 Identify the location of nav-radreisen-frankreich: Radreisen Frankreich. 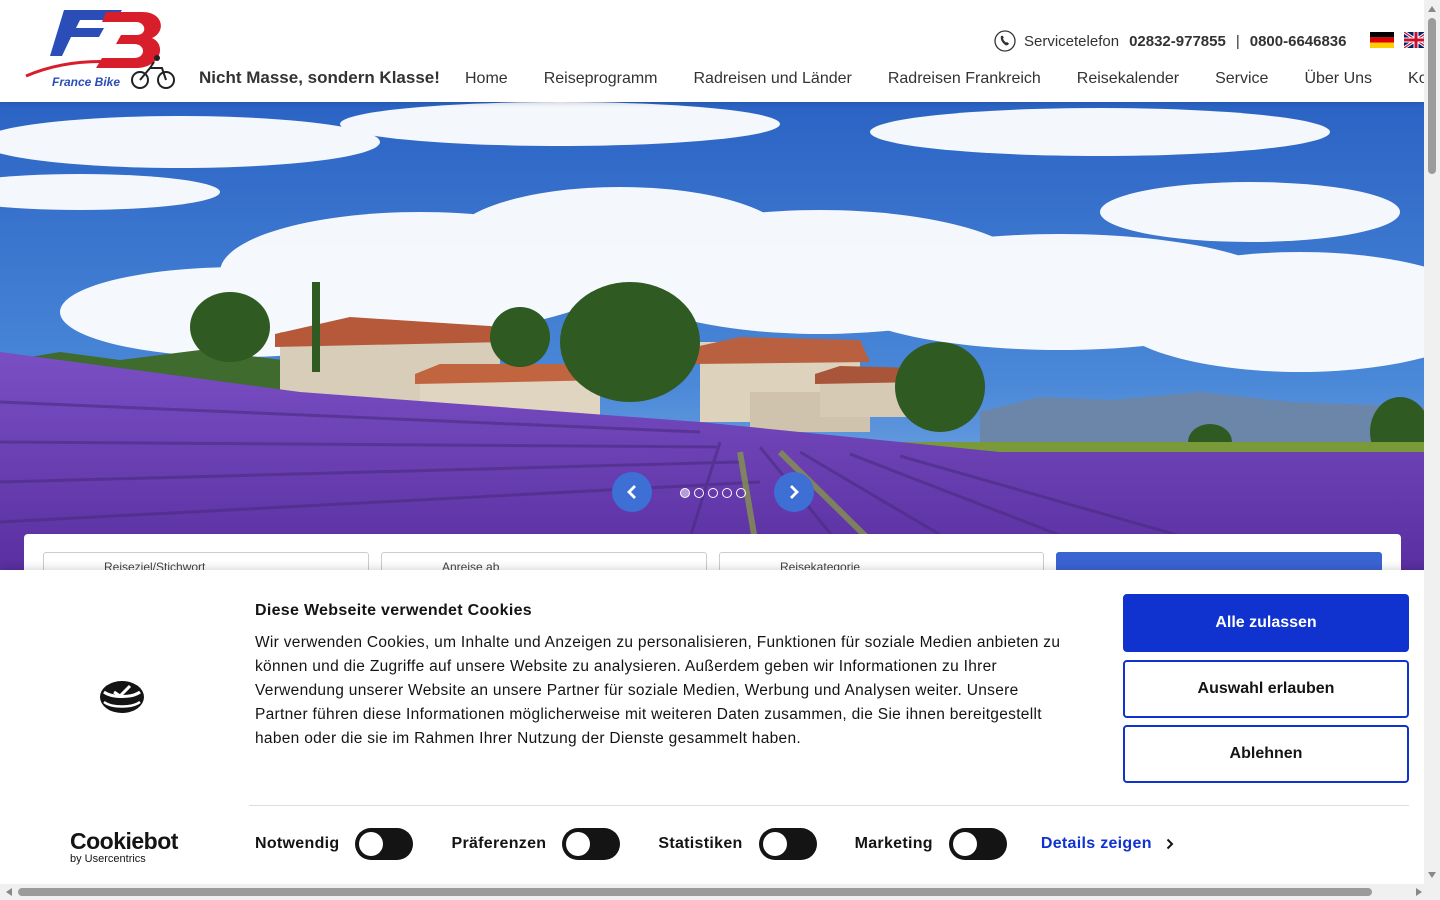
(964, 79).